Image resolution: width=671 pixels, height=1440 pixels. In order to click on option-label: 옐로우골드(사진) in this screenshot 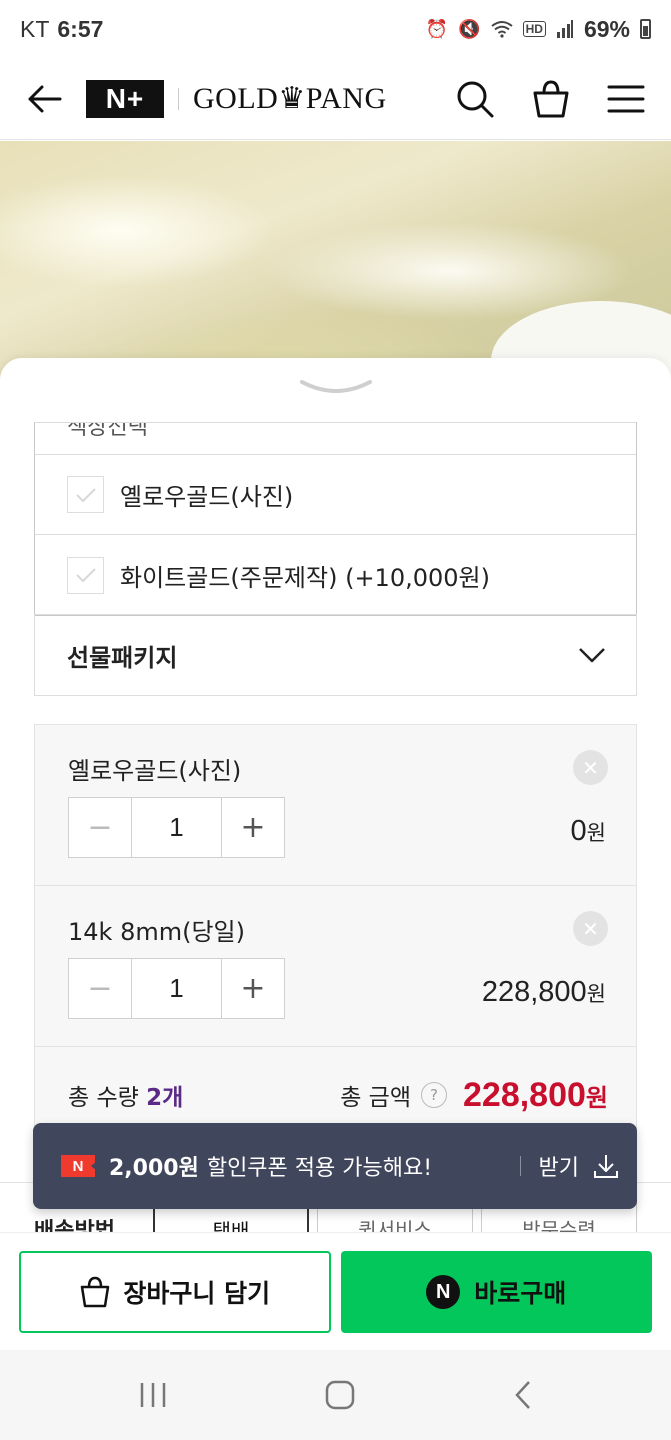, I will do `click(207, 497)`.